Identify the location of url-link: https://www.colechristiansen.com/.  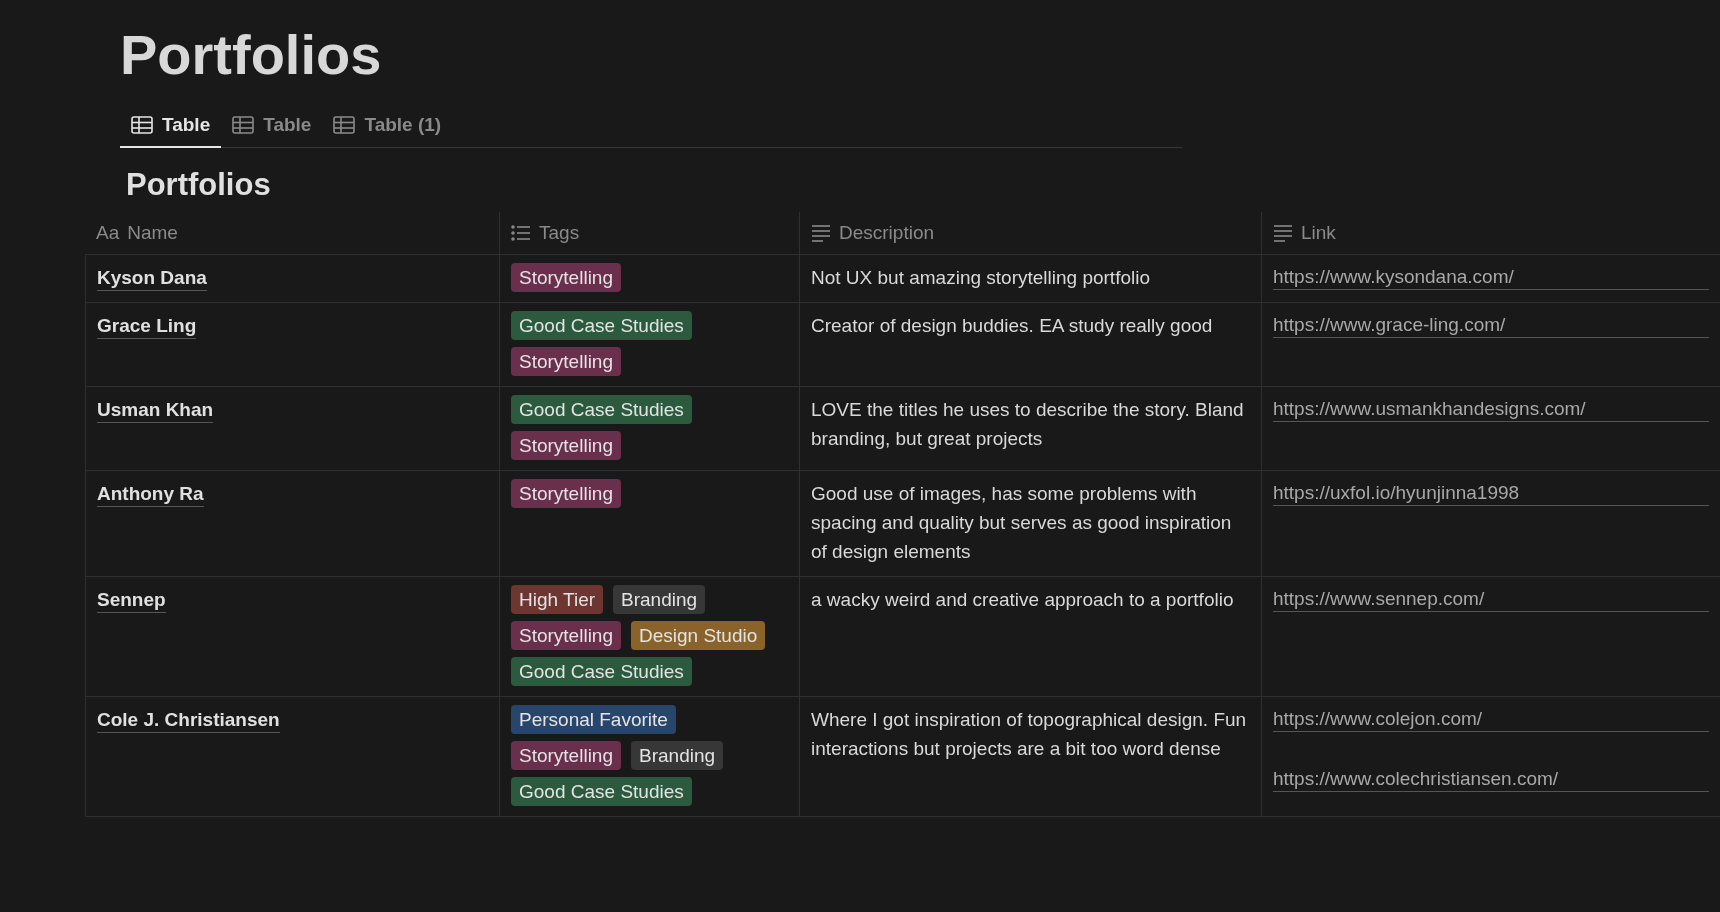
(1491, 779).